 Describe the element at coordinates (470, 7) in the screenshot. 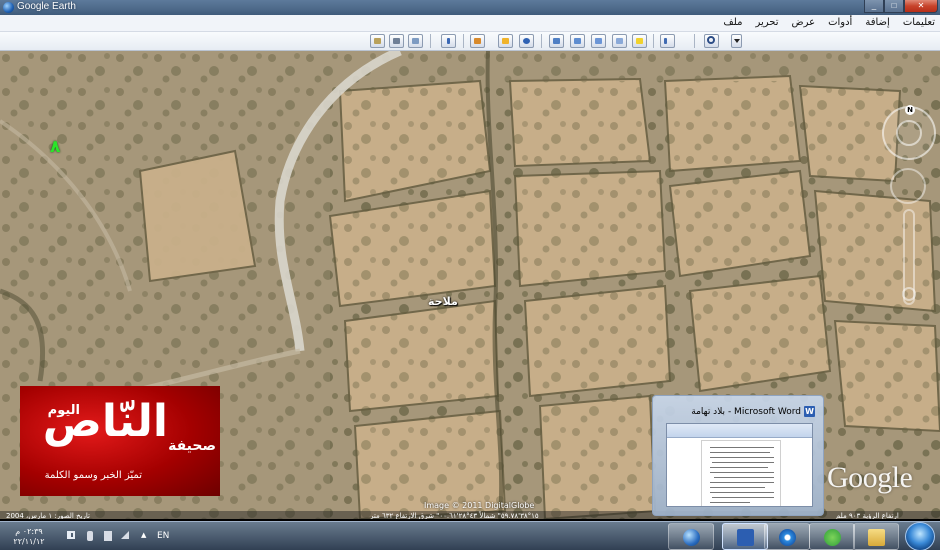

I see `title-bar: Google Earth _ □ ✕` at that location.